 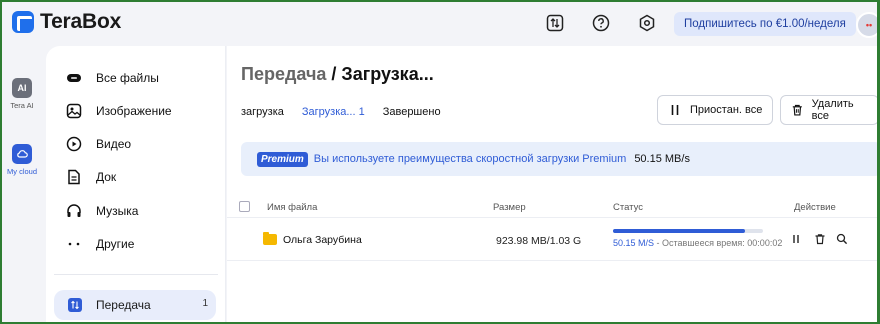 What do you see at coordinates (509, 207) in the screenshot?
I see `column-size: Размер` at bounding box center [509, 207].